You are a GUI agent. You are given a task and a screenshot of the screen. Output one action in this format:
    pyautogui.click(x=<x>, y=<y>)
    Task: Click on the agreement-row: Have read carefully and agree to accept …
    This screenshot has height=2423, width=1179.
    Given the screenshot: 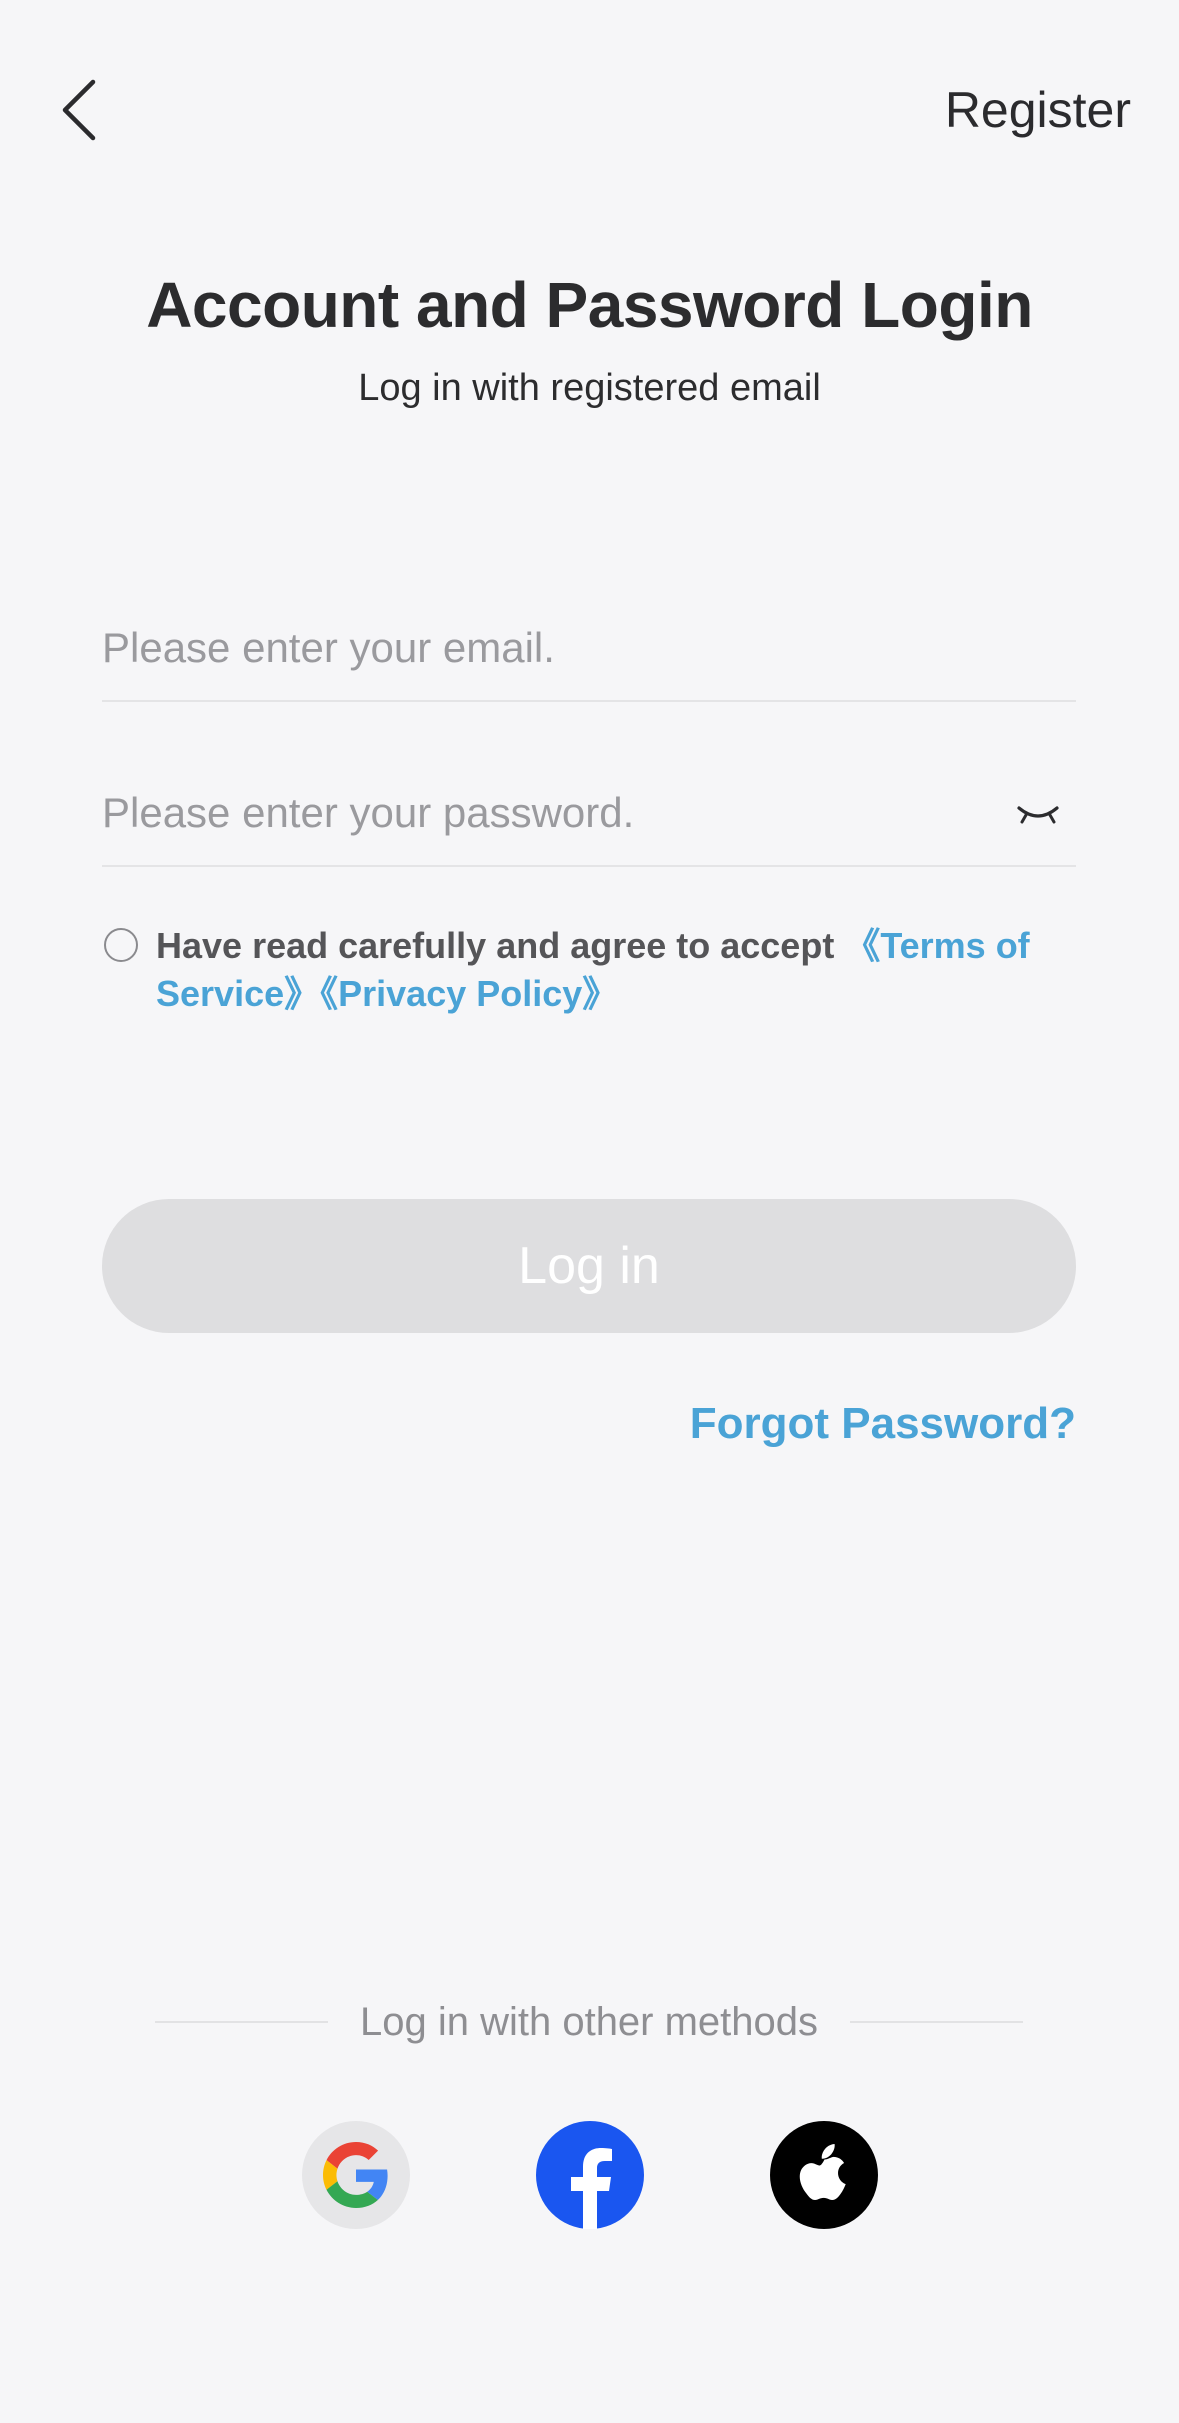 What is the action you would take?
    pyautogui.click(x=582, y=970)
    